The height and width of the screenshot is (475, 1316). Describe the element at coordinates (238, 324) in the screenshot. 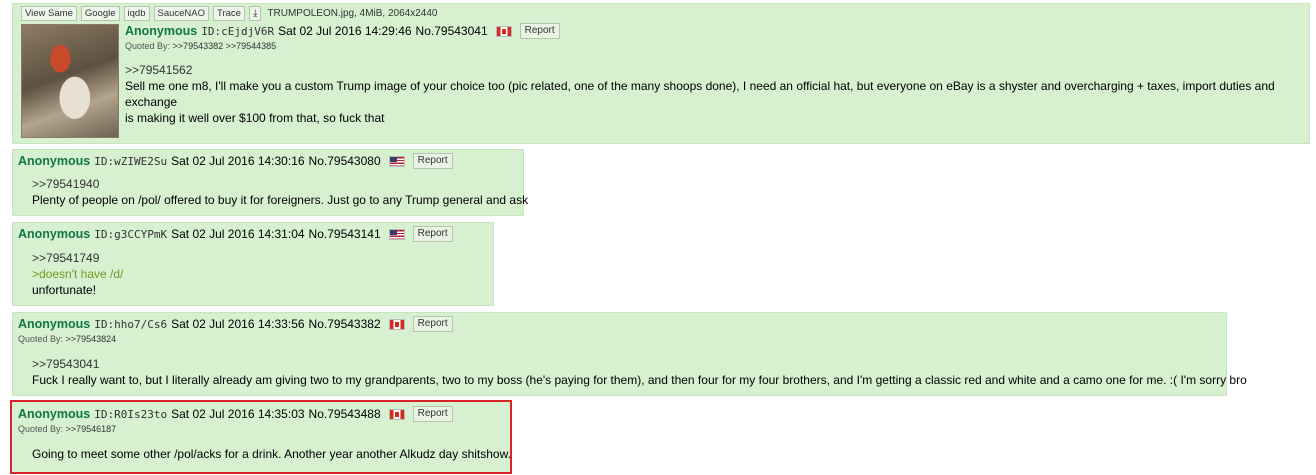

I see `post-datetime: Sat 02 Jul 2016 14:33:56` at that location.